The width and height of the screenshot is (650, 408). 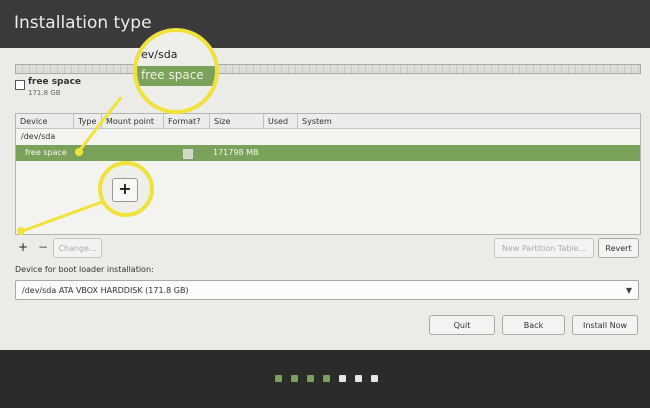 What do you see at coordinates (105, 290) in the screenshot?
I see `bootloader-select-value: /dev/sda ATA VBOX HARDDISK (171.8 GB)` at bounding box center [105, 290].